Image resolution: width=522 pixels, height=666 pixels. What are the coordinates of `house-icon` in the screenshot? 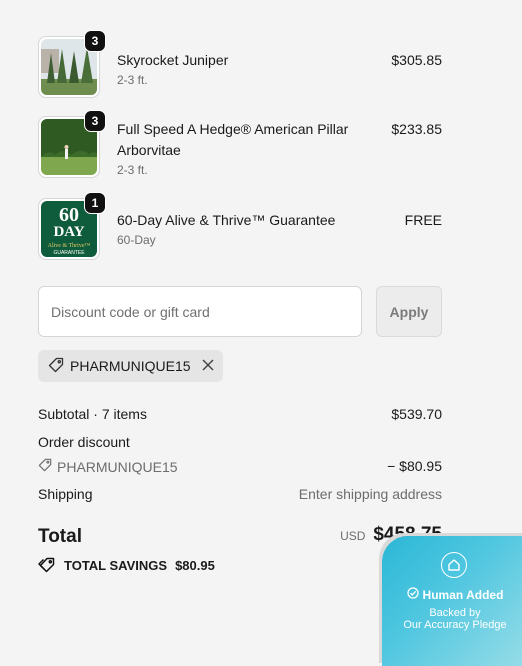 It's located at (454, 565).